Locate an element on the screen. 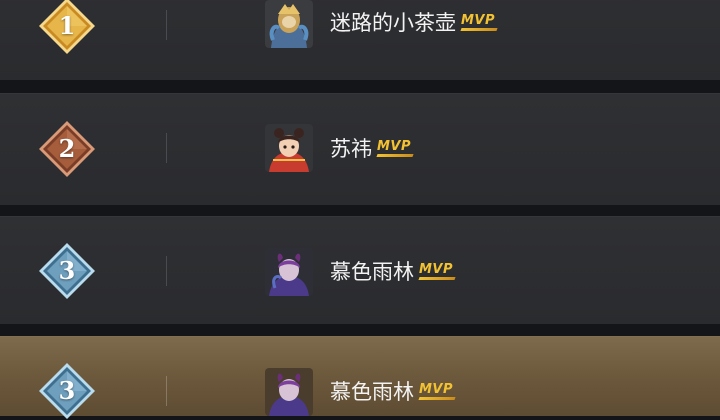  rank-badge-gold: 1 is located at coordinates (67, 27).